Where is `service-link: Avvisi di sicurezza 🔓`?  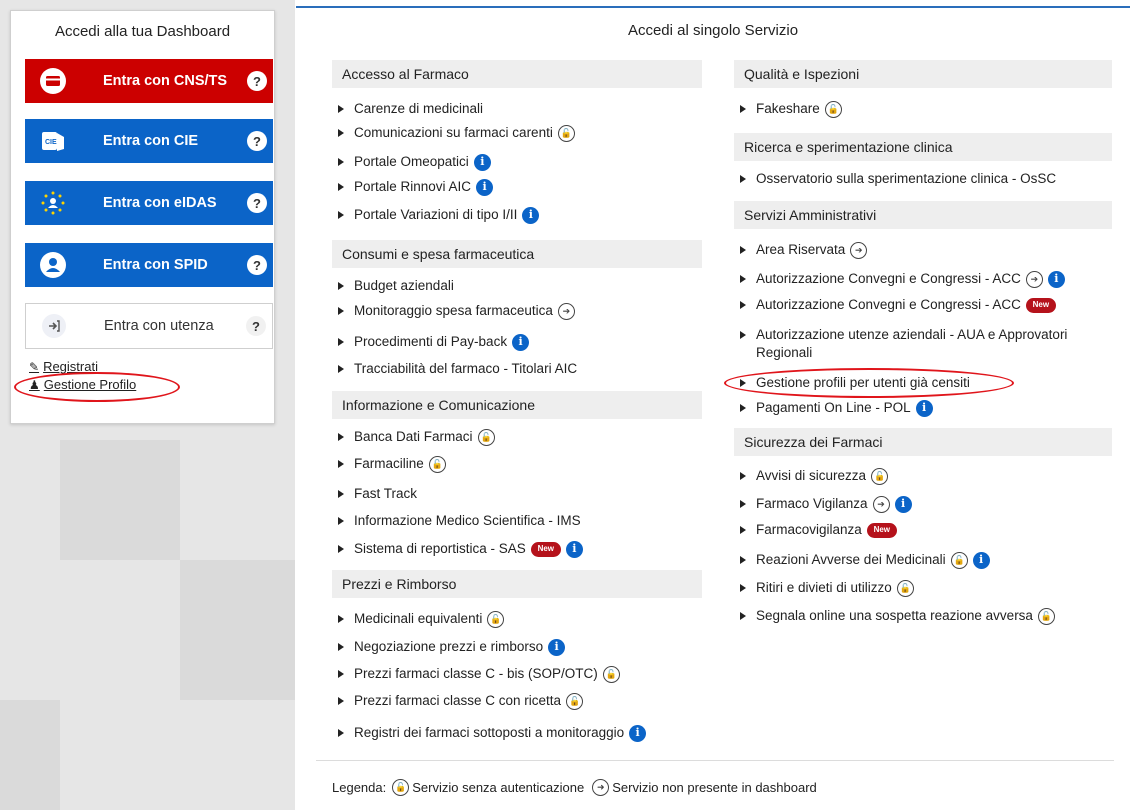
service-link: Avvisi di sicurezza 🔓 is located at coordinates (920, 476).